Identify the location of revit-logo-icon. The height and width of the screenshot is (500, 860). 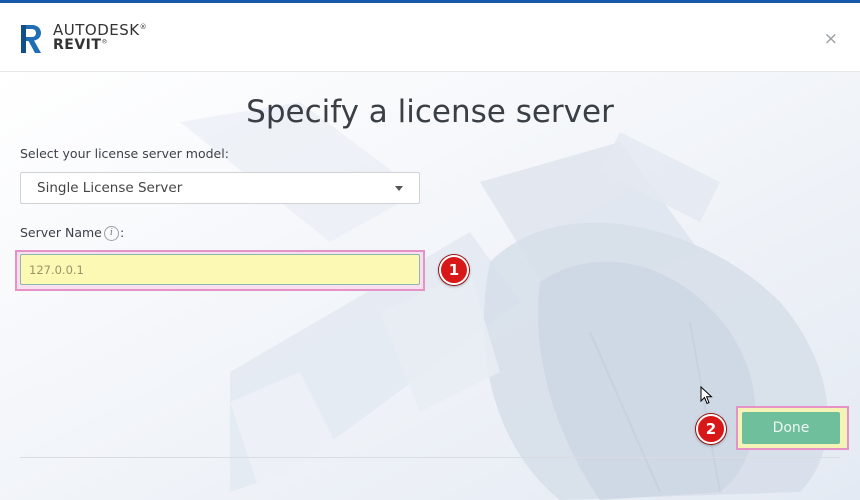
(31, 39).